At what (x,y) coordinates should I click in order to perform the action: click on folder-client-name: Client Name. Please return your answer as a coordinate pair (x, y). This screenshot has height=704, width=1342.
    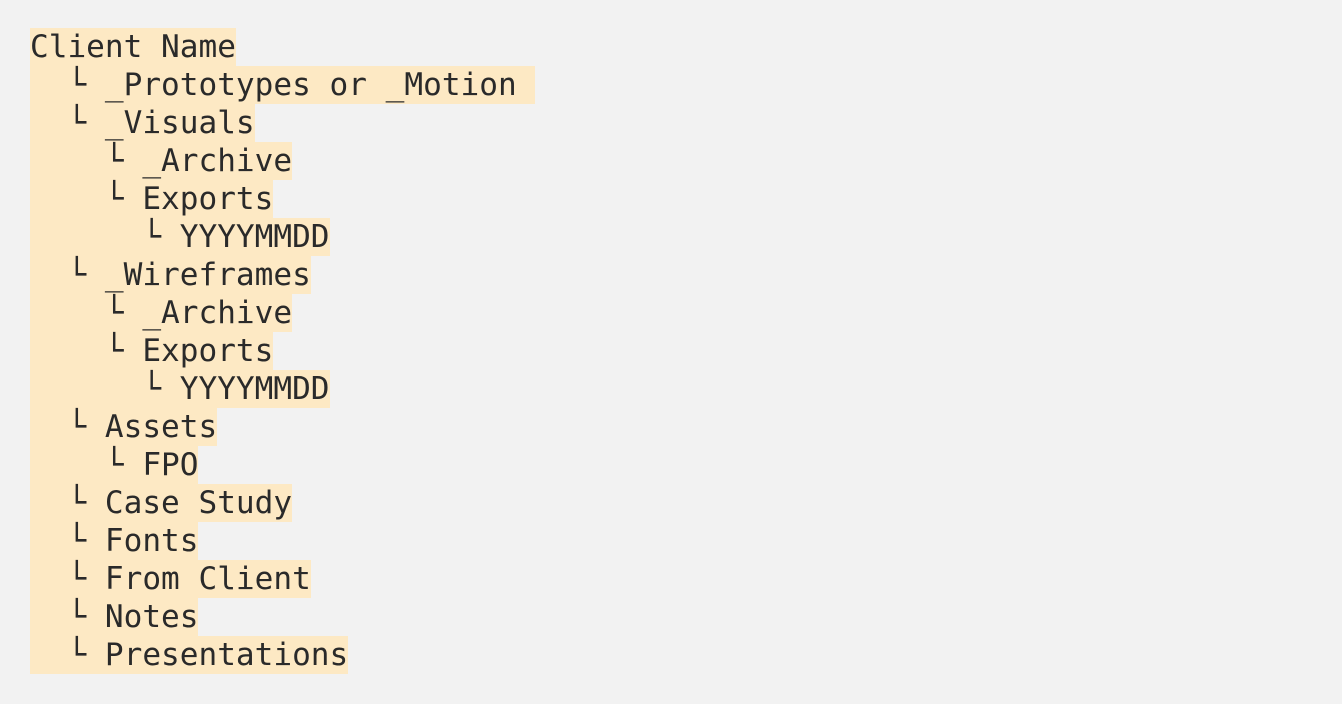
    Looking at the image, I should click on (133, 47).